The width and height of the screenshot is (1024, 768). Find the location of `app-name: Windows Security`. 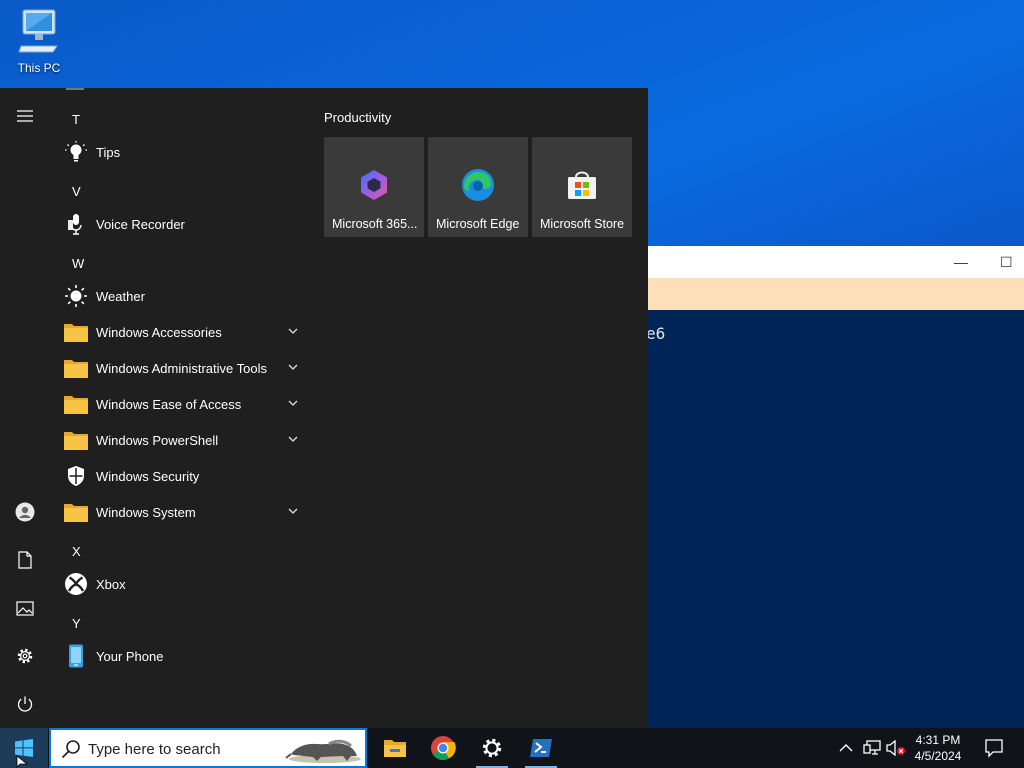

app-name: Windows Security is located at coordinates (148, 476).